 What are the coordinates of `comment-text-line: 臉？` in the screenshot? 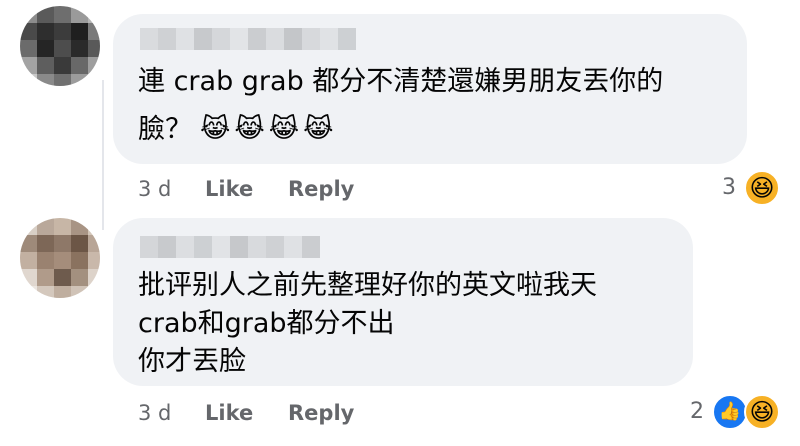 It's located at (165, 129).